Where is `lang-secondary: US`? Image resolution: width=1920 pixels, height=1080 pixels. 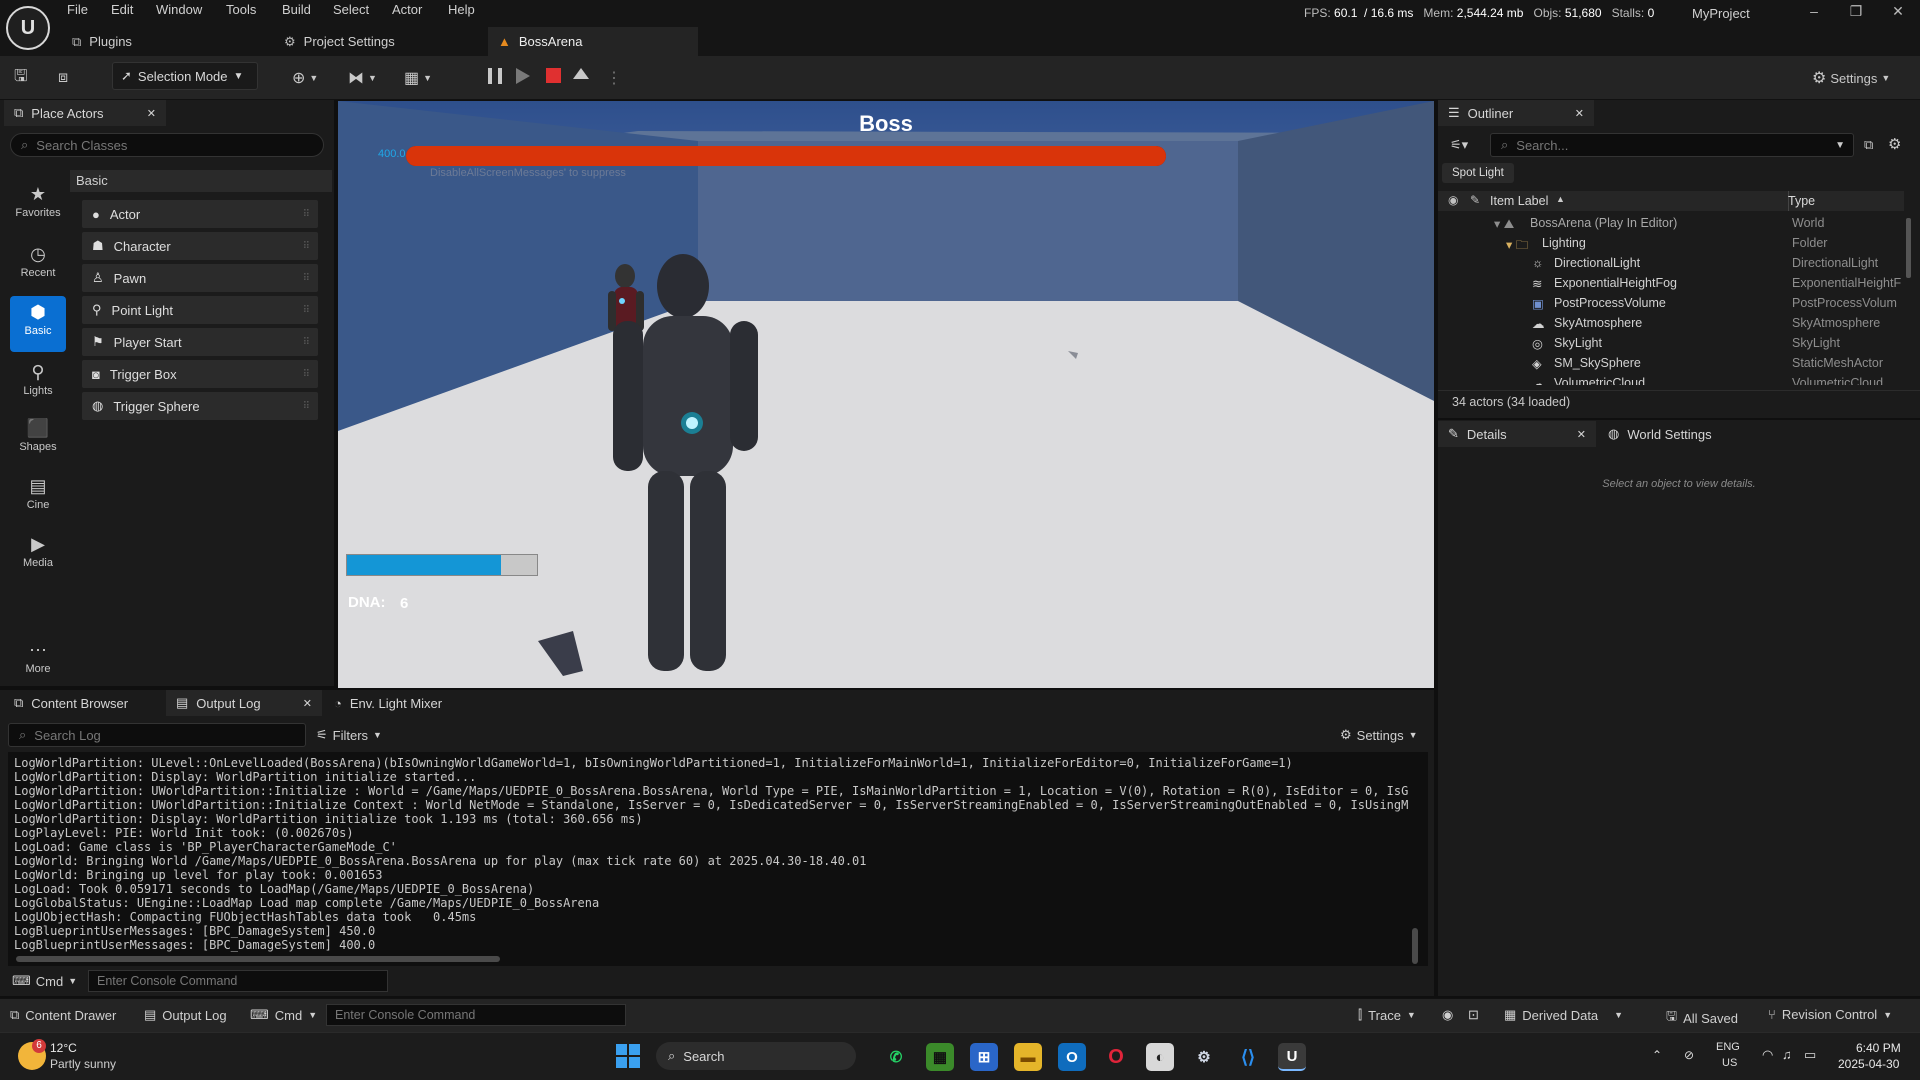
lang-secondary: US is located at coordinates (1729, 1063).